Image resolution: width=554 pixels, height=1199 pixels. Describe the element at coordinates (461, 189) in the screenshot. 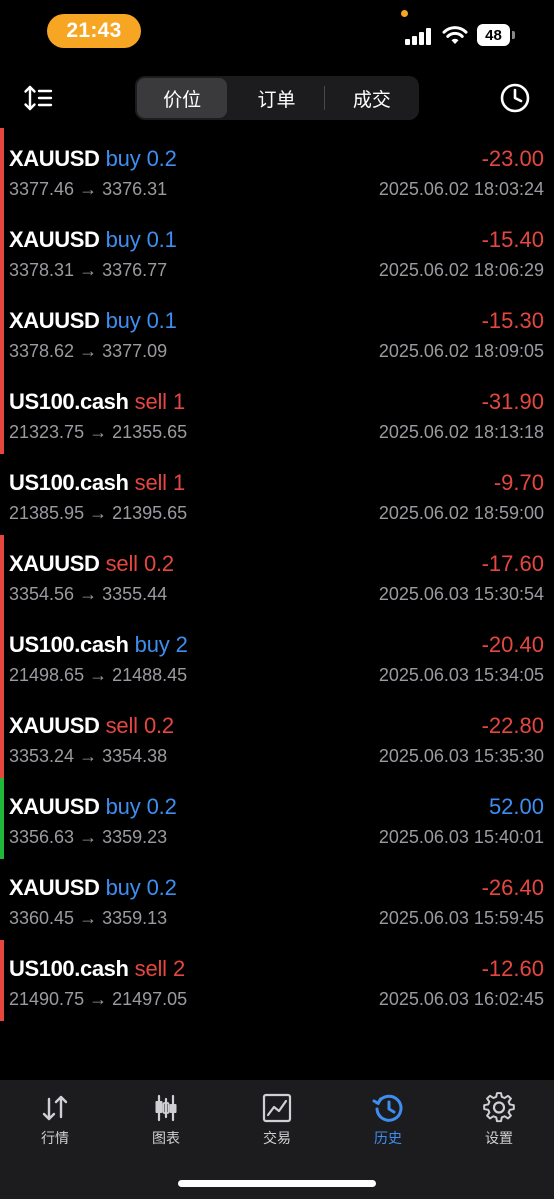

I see `deal-time: 2025.06.02 18:03:24` at that location.